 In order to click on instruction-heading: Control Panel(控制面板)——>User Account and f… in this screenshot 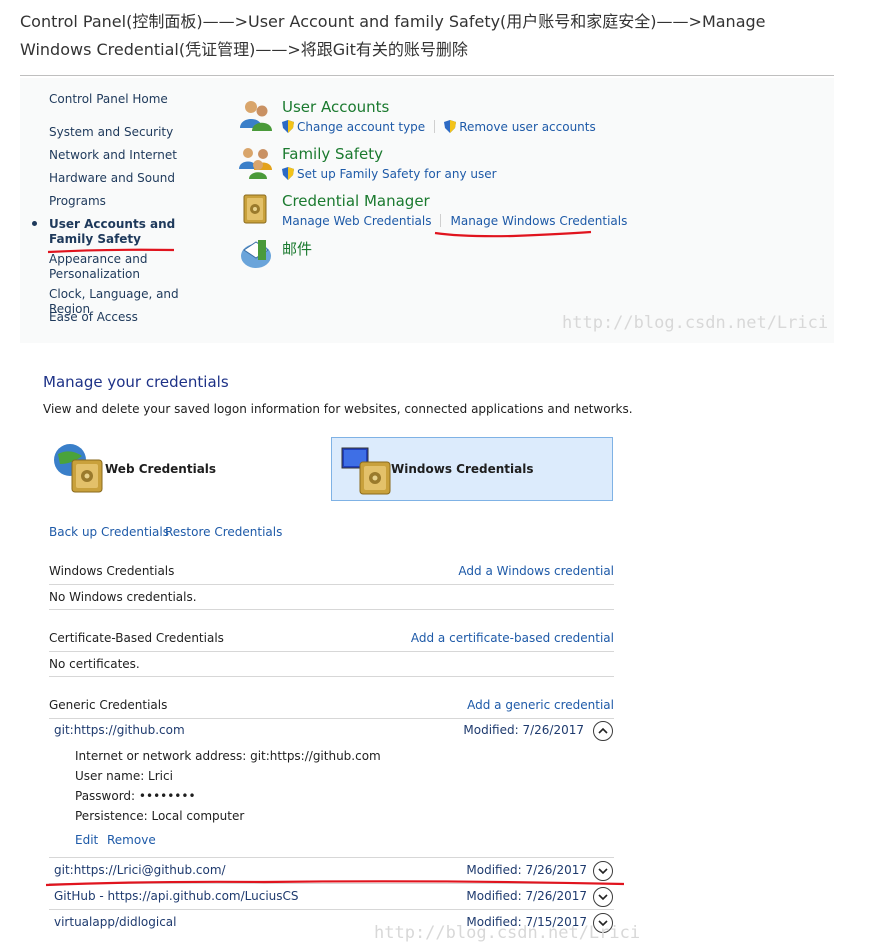, I will do `click(393, 35)`.